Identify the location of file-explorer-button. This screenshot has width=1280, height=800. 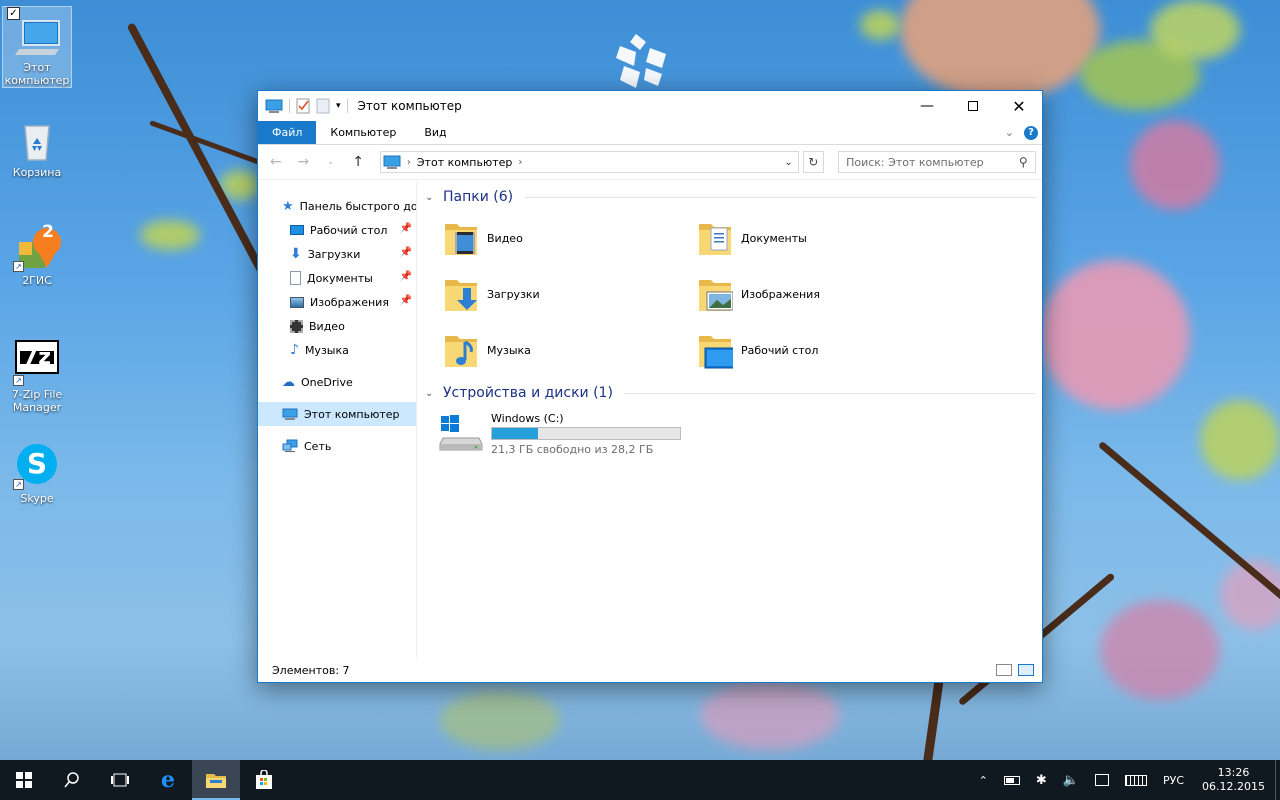
(216, 780).